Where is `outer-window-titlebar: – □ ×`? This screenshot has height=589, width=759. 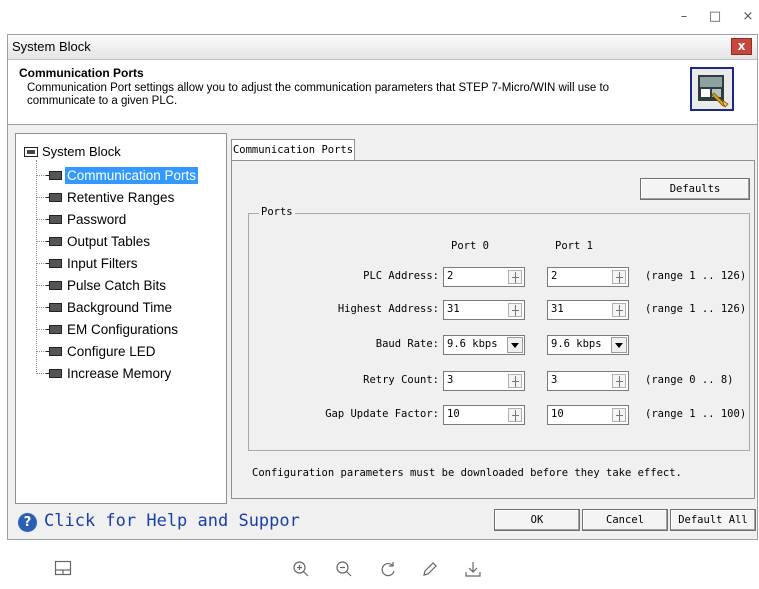
outer-window-titlebar: – □ × is located at coordinates (379, 17).